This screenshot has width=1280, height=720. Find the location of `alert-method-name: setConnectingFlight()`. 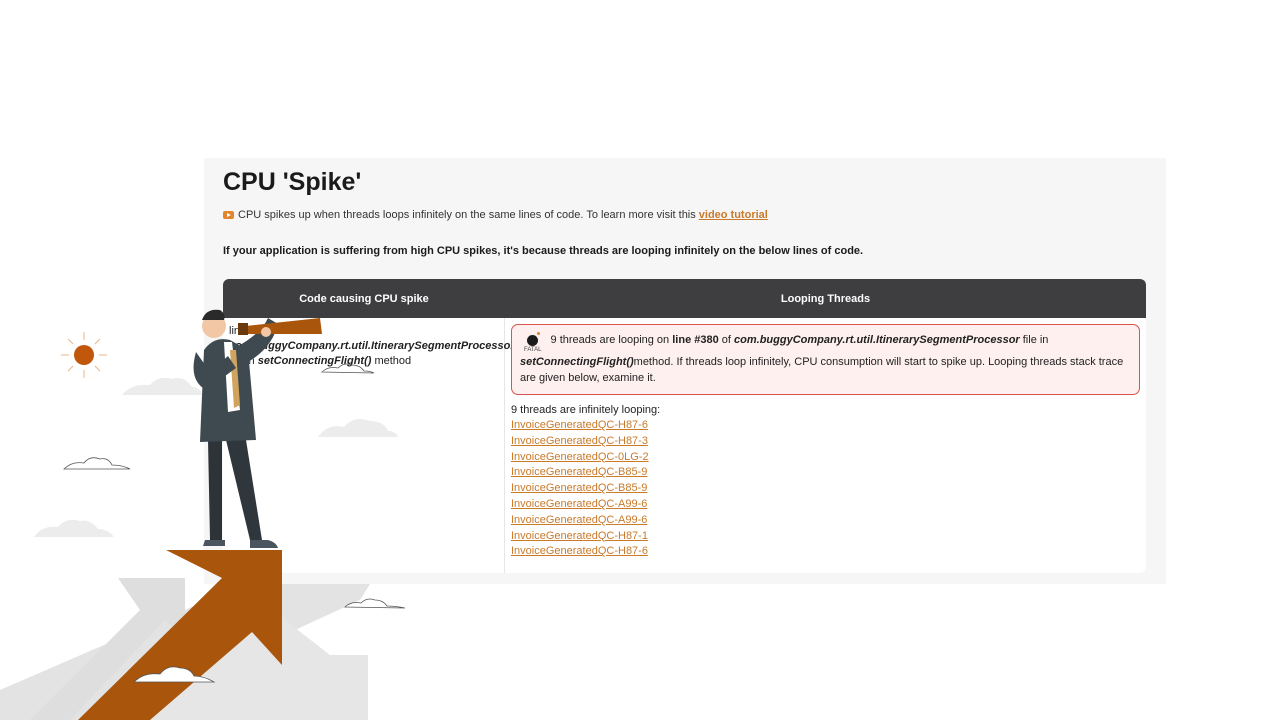

alert-method-name: setConnectingFlight() is located at coordinates (577, 362).